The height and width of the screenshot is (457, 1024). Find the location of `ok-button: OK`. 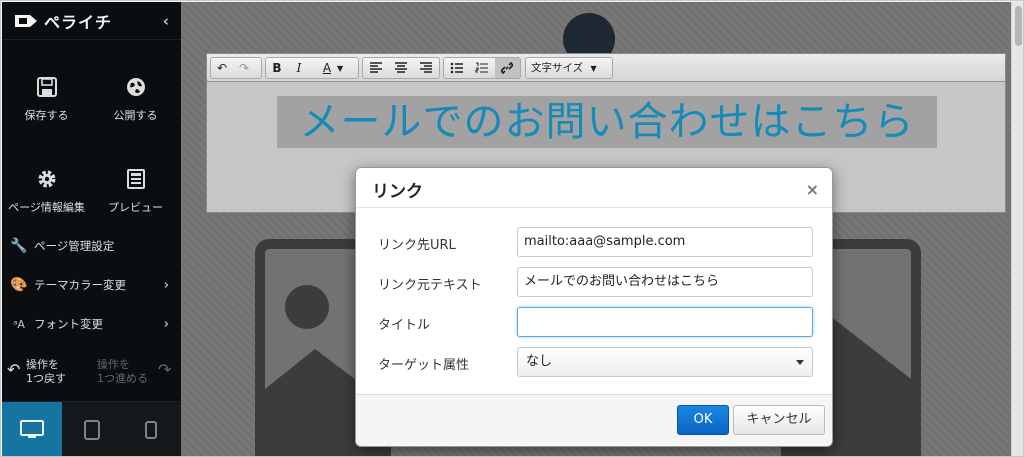

ok-button: OK is located at coordinates (703, 420).